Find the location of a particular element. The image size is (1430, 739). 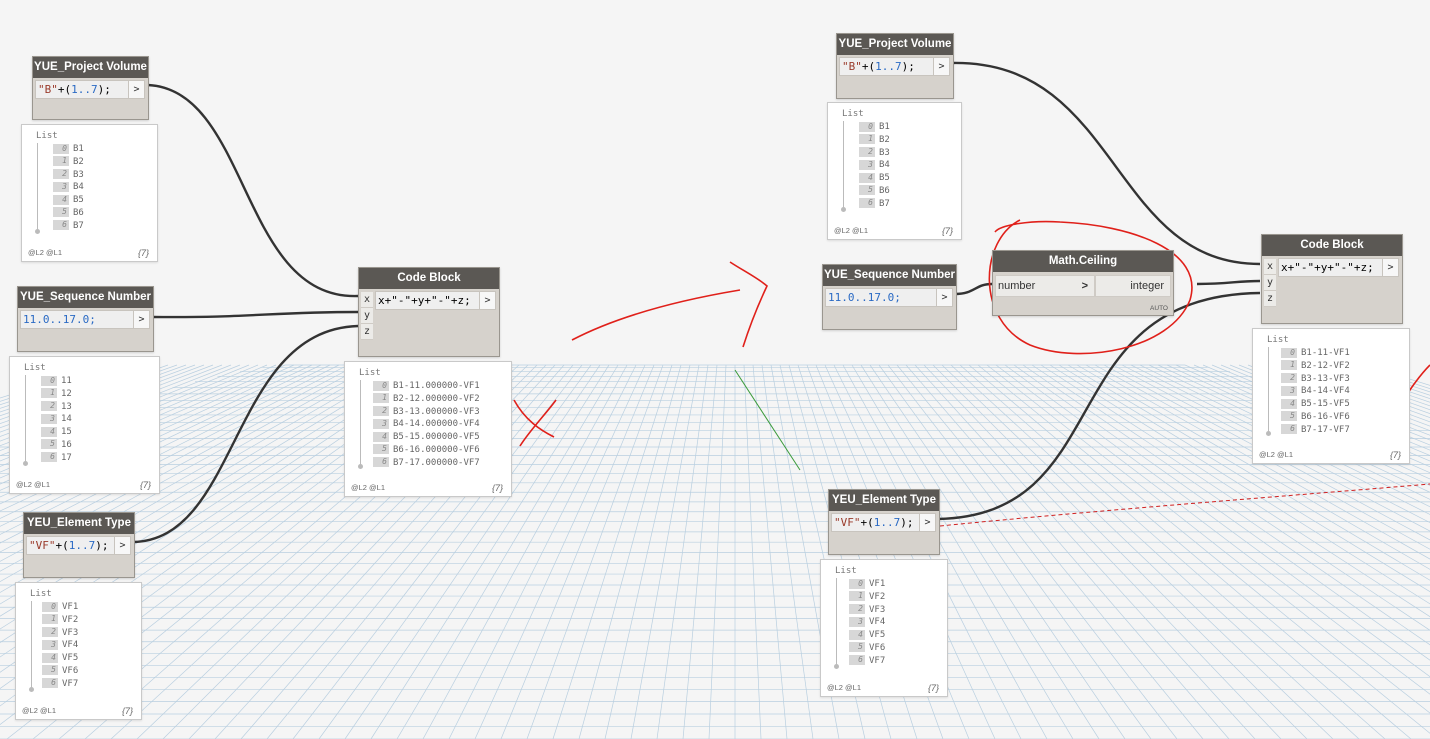

list-item: 1 VF2 is located at coordinates (867, 597).